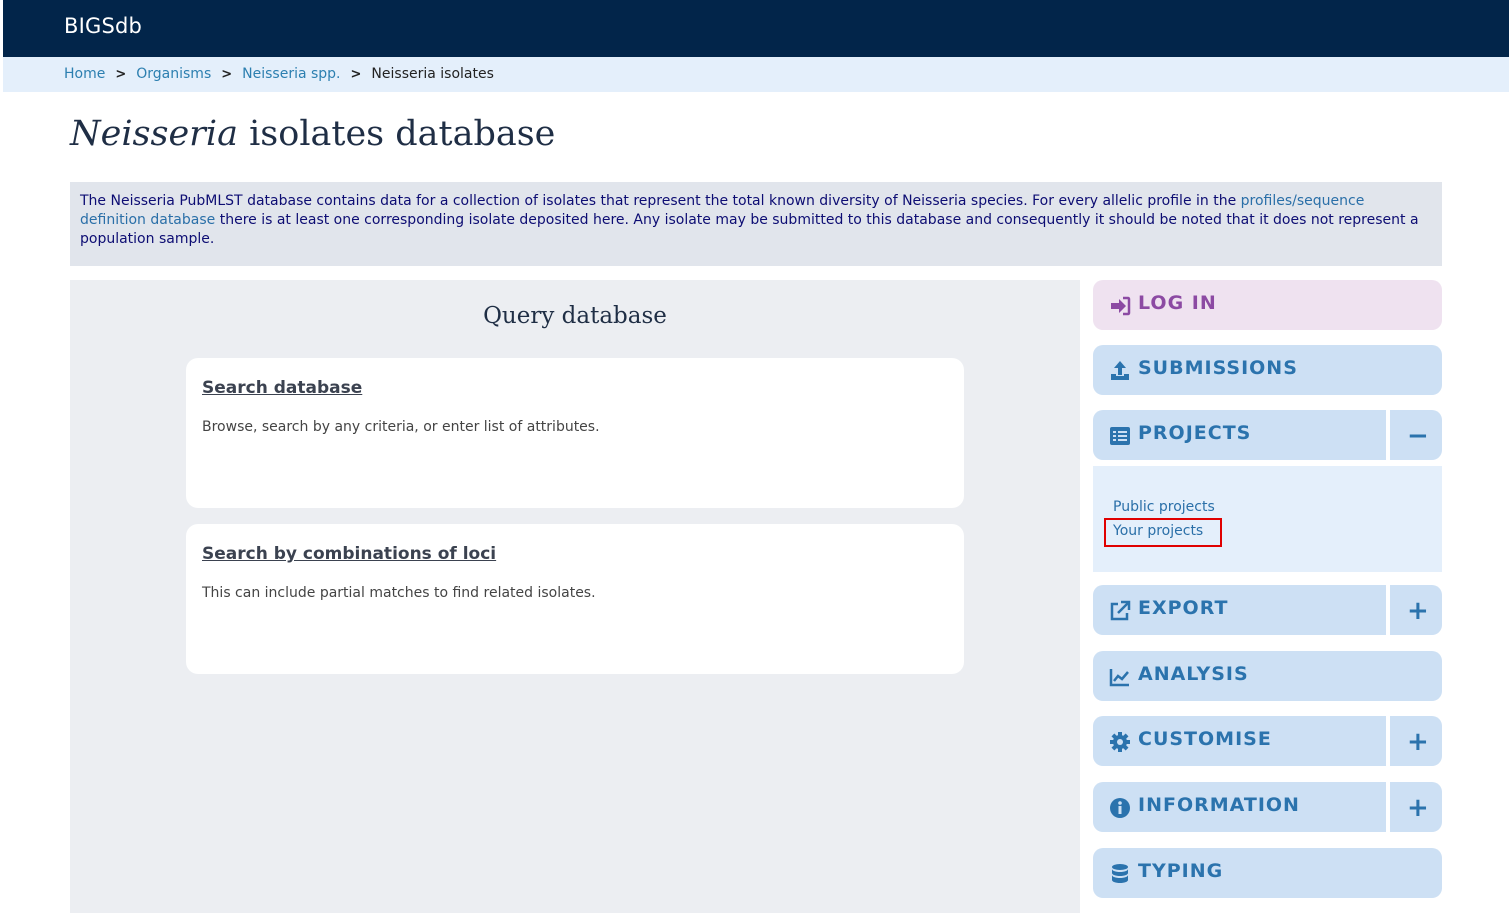 This screenshot has width=1512, height=919. Describe the element at coordinates (1120, 873) in the screenshot. I see `database-icon` at that location.